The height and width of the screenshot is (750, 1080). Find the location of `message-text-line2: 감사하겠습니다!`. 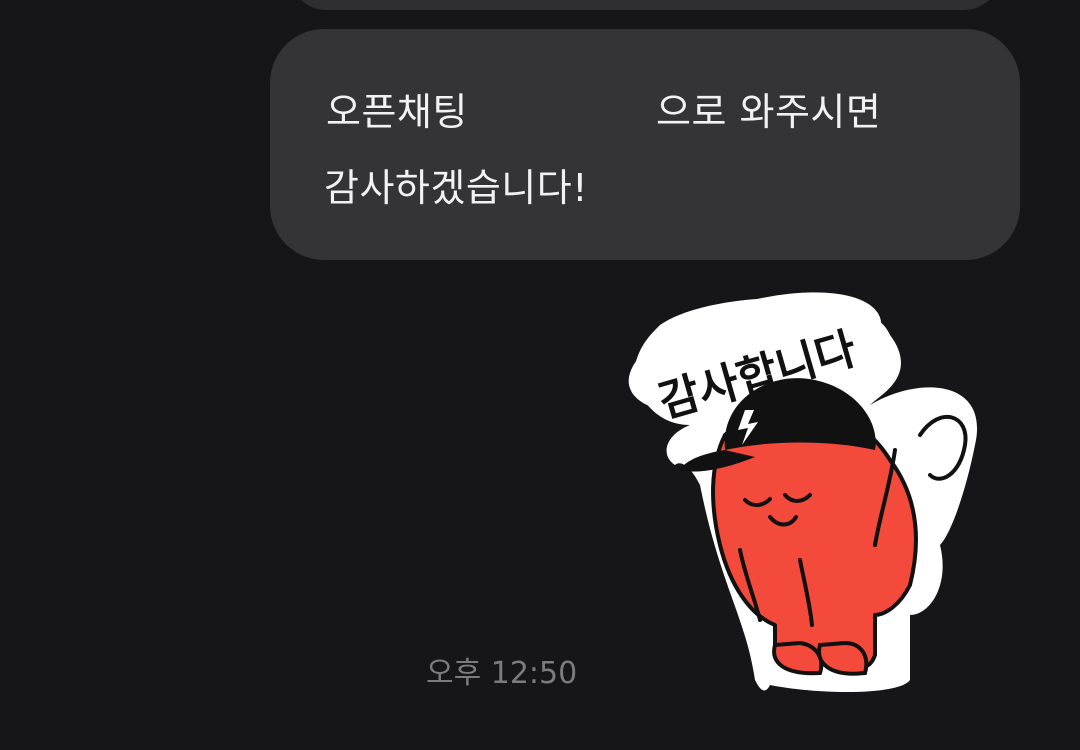

message-text-line2: 감사하겠습니다! is located at coordinates (456, 188).